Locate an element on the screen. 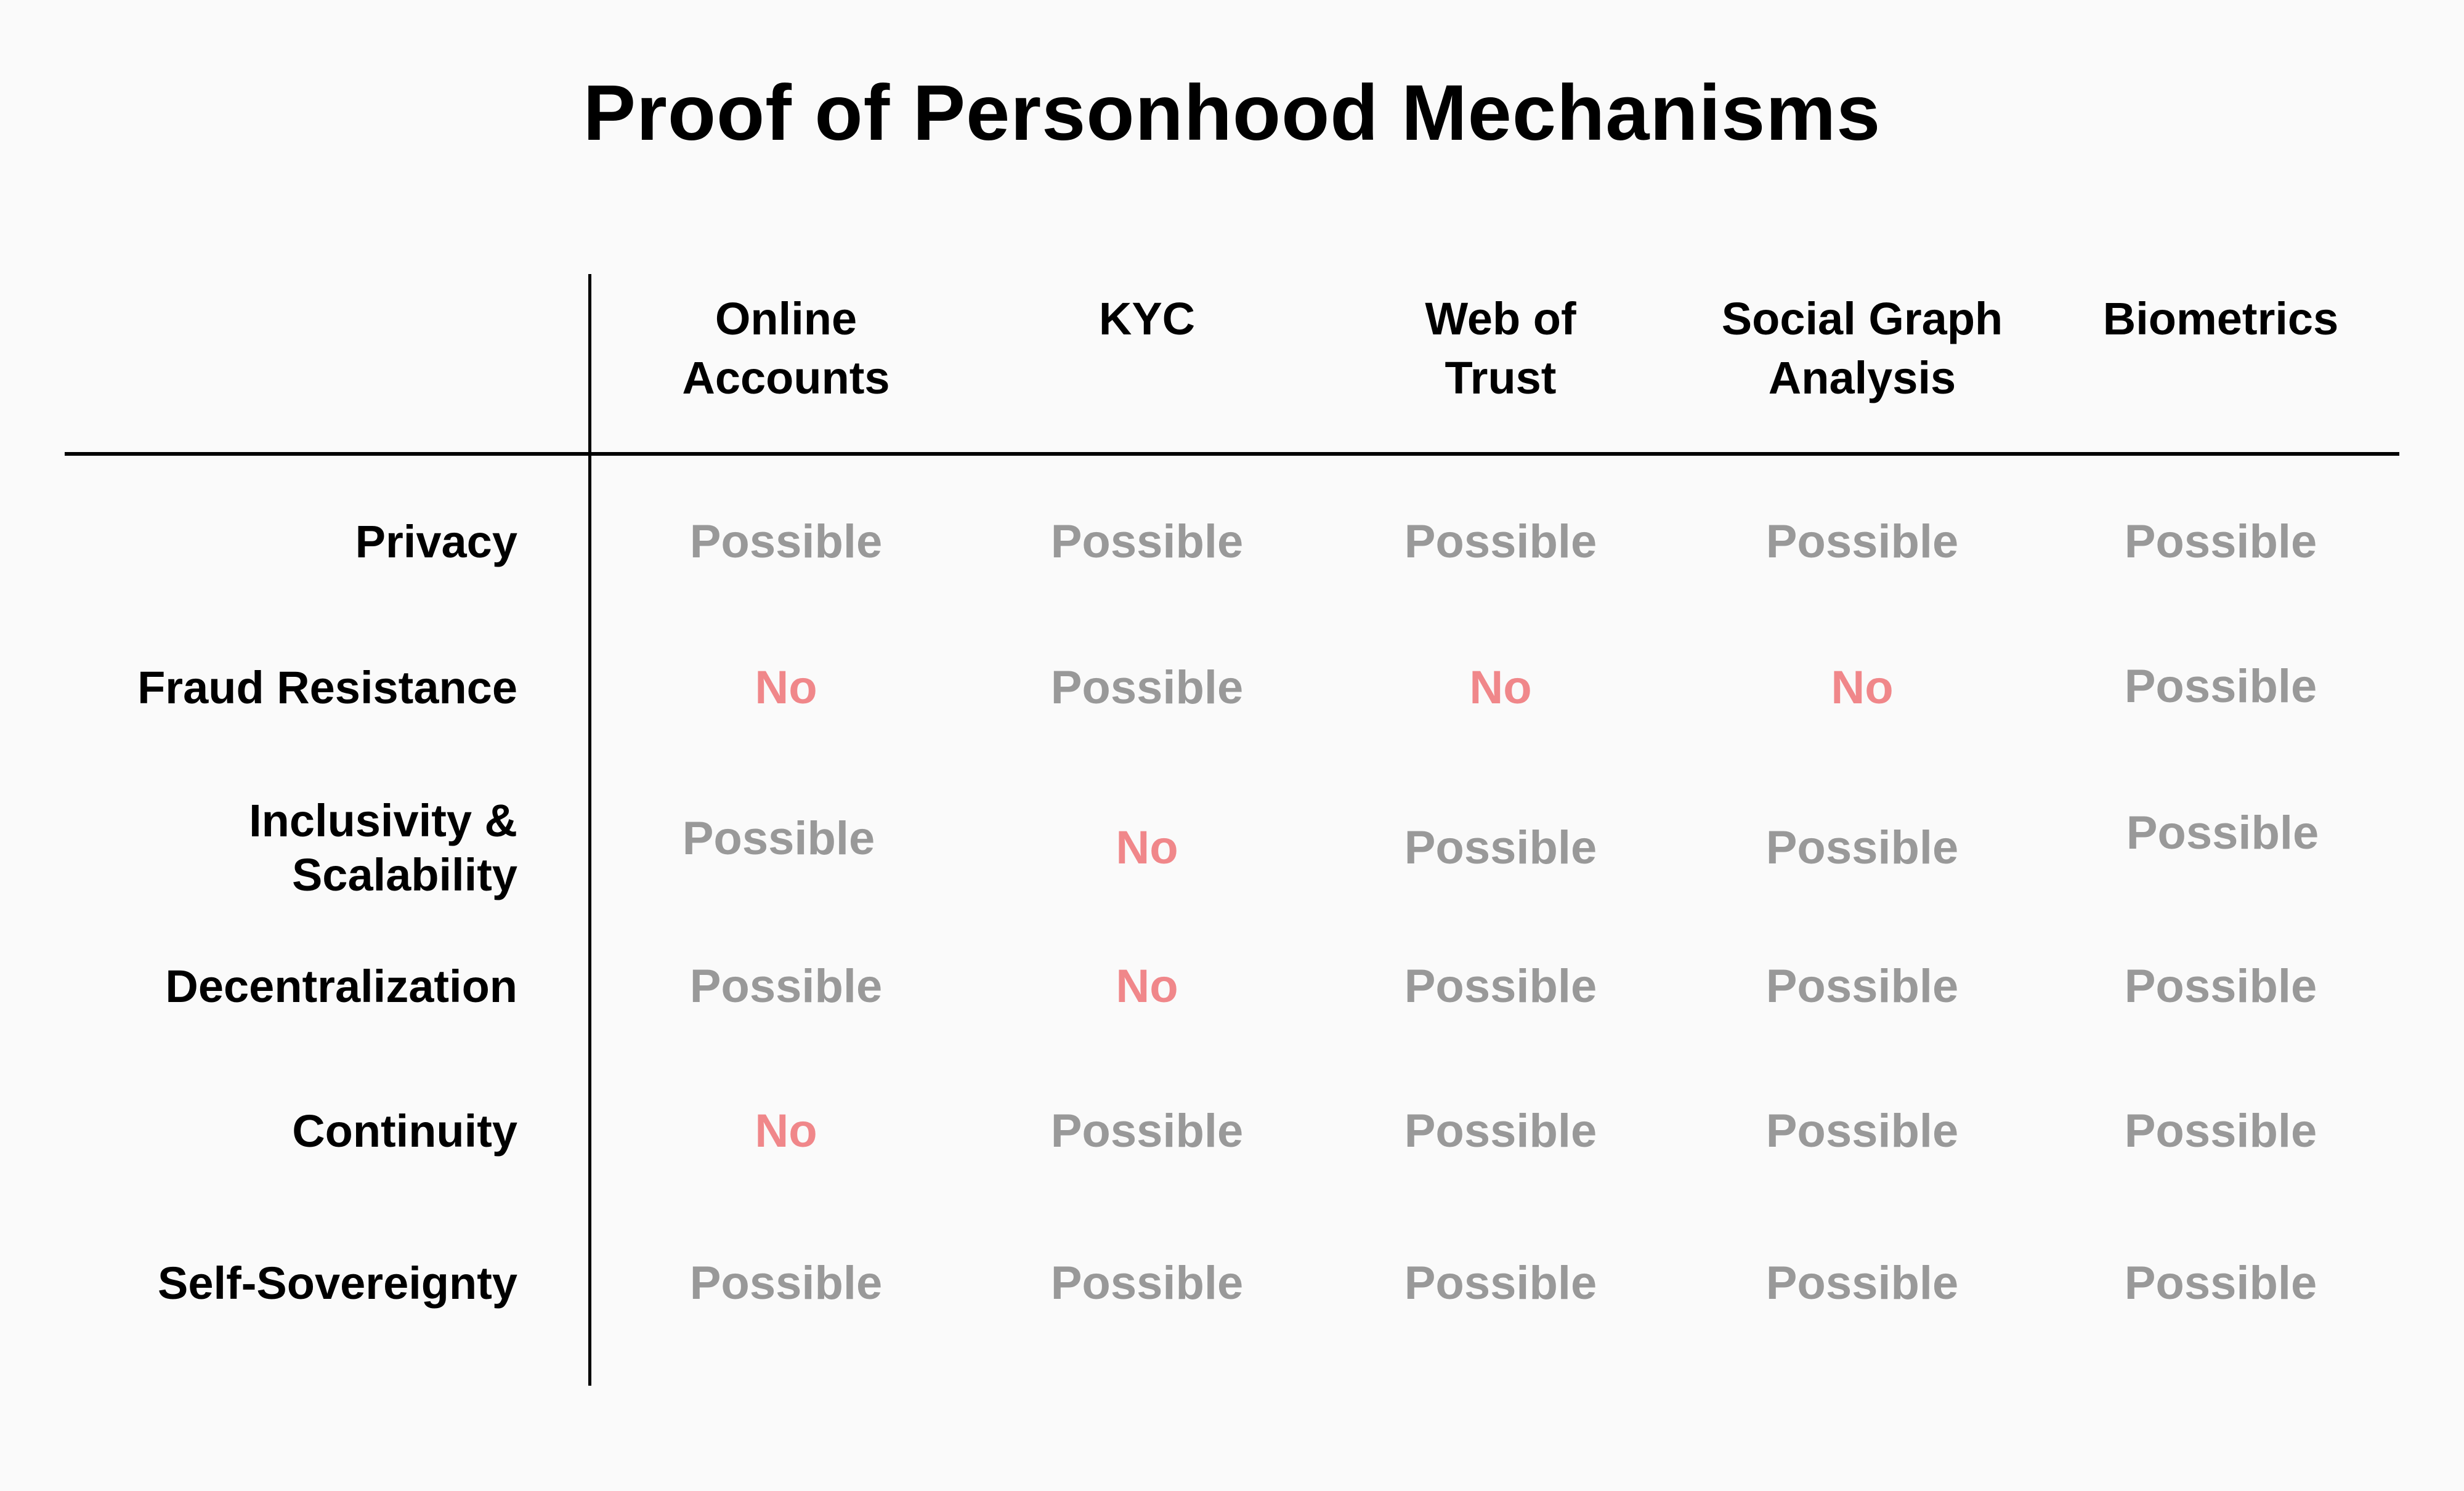 This screenshot has height=1491, width=2464. row-header-line: Inclusivity & is located at coordinates (383, 820).